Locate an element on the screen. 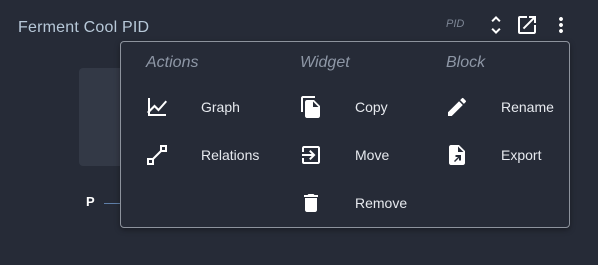 The width and height of the screenshot is (598, 265). menu-item-remove: Remove is located at coordinates (348, 203).